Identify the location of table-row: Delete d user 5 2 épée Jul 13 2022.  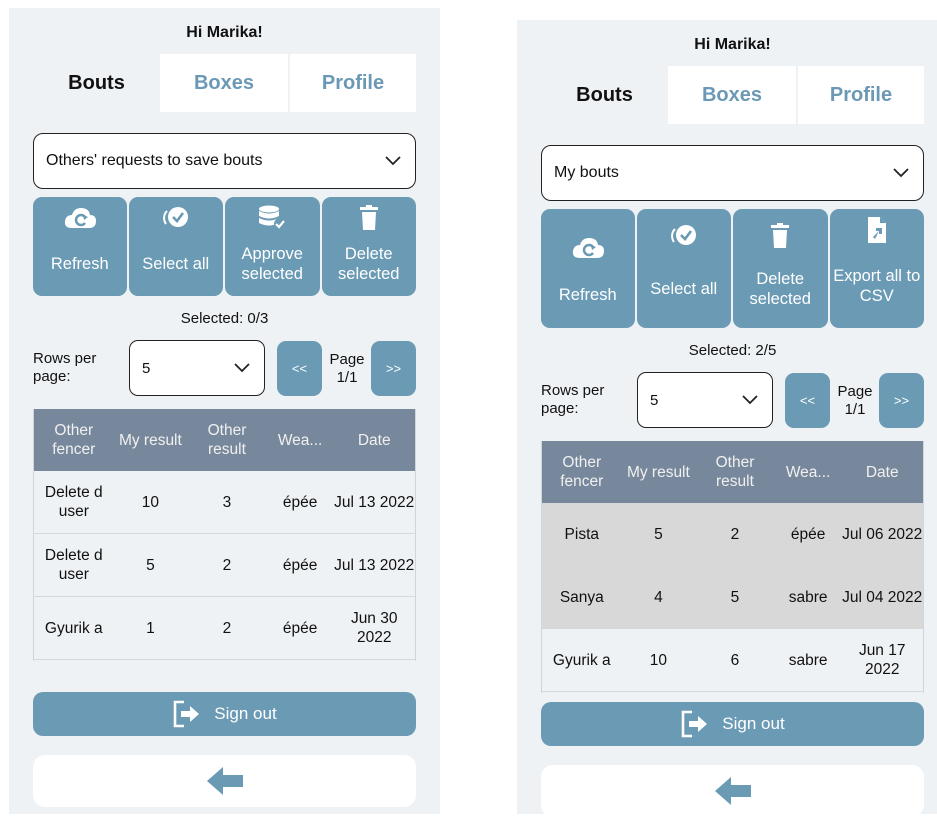
(224, 565).